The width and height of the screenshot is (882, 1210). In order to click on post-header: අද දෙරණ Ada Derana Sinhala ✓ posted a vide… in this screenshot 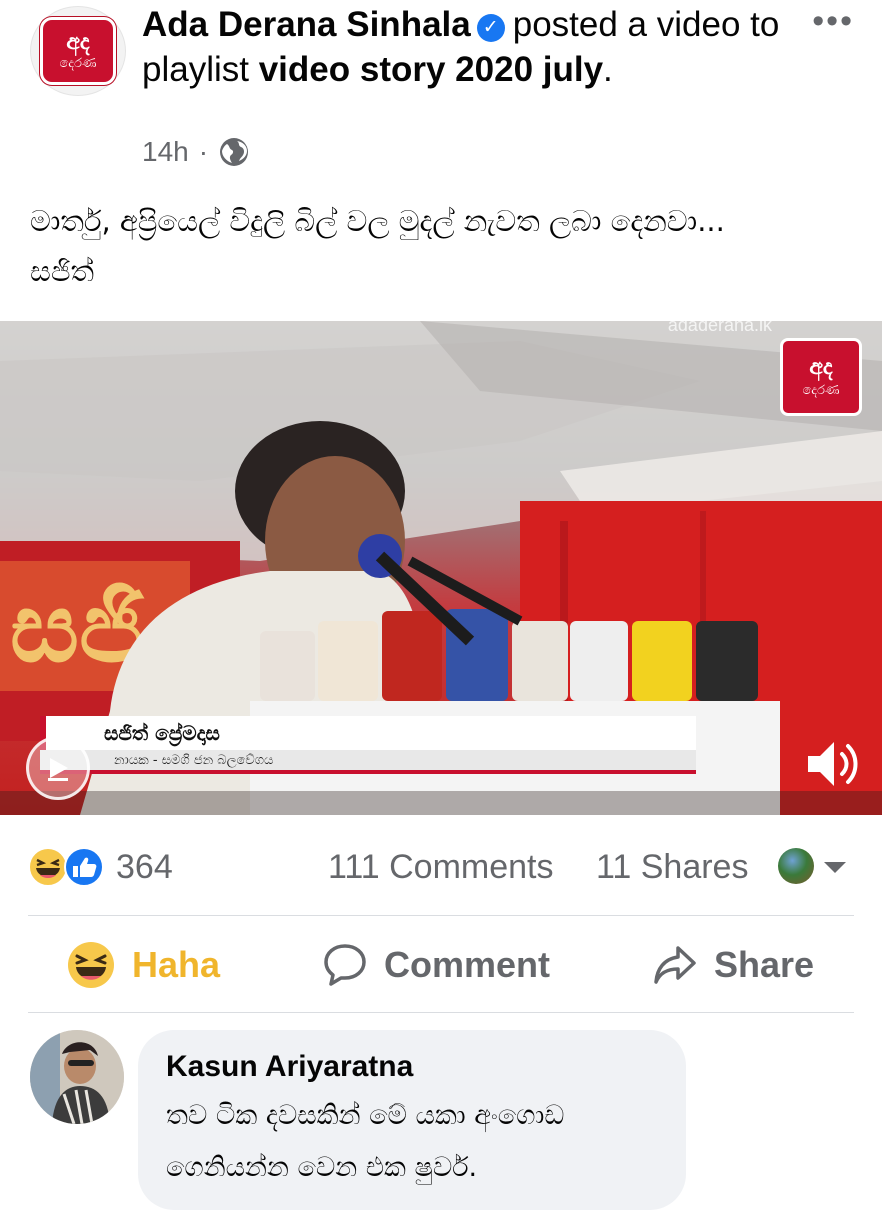, I will do `click(441, 90)`.